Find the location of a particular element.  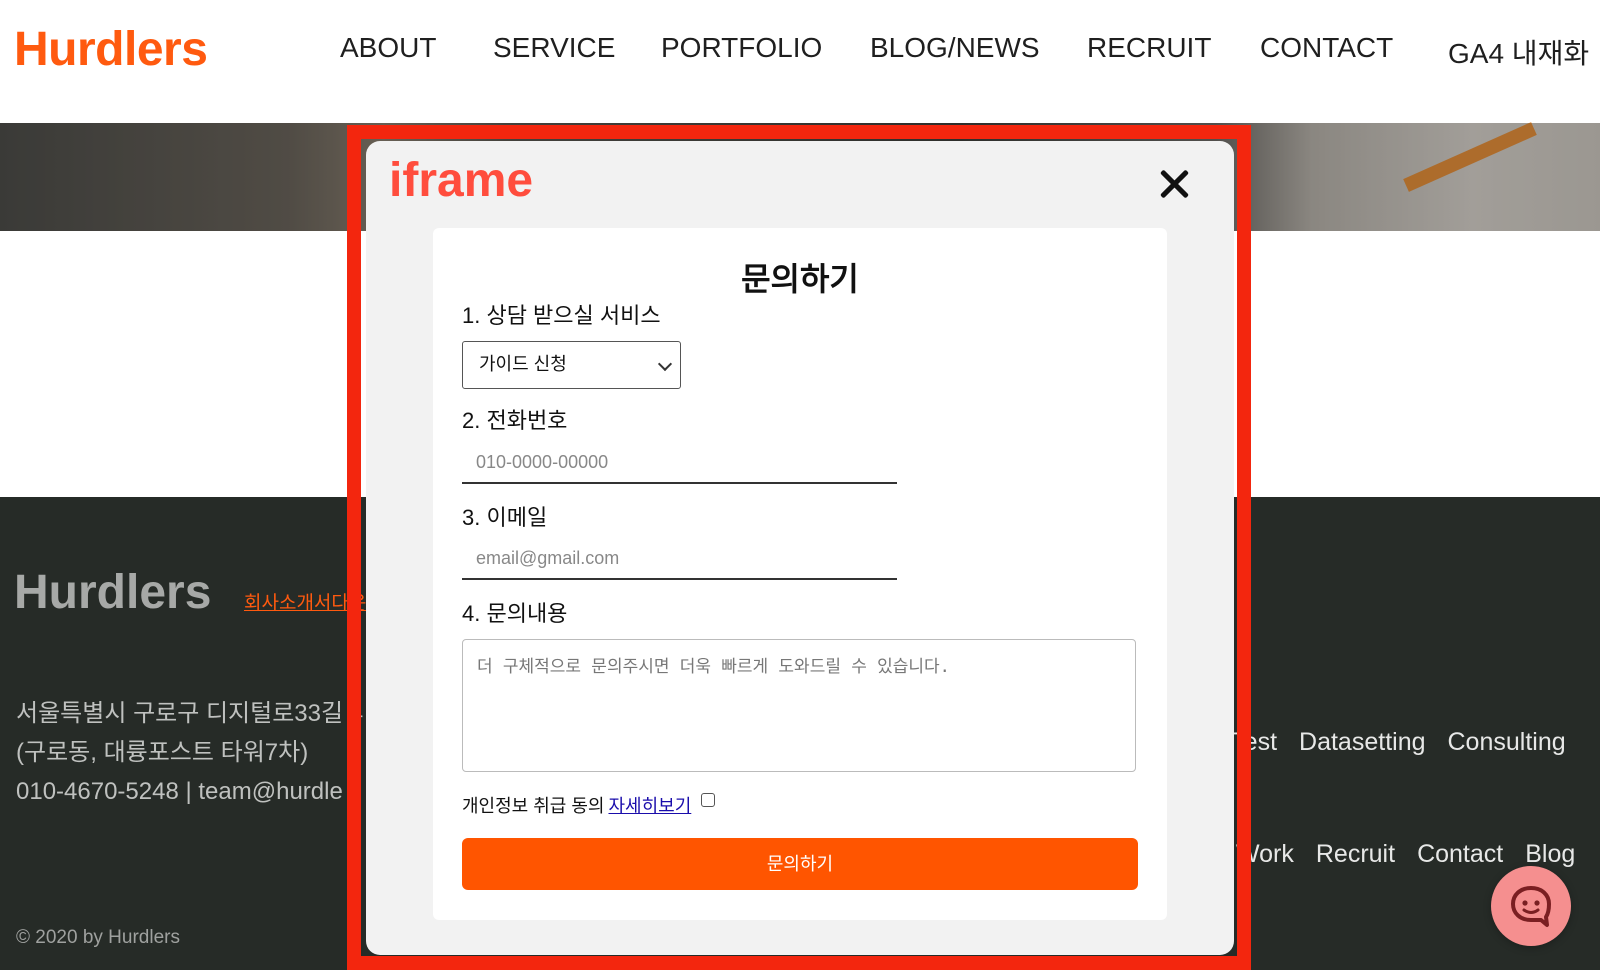

contact-line: 010-4670-5248 | team@hurdle is located at coordinates (179, 791).